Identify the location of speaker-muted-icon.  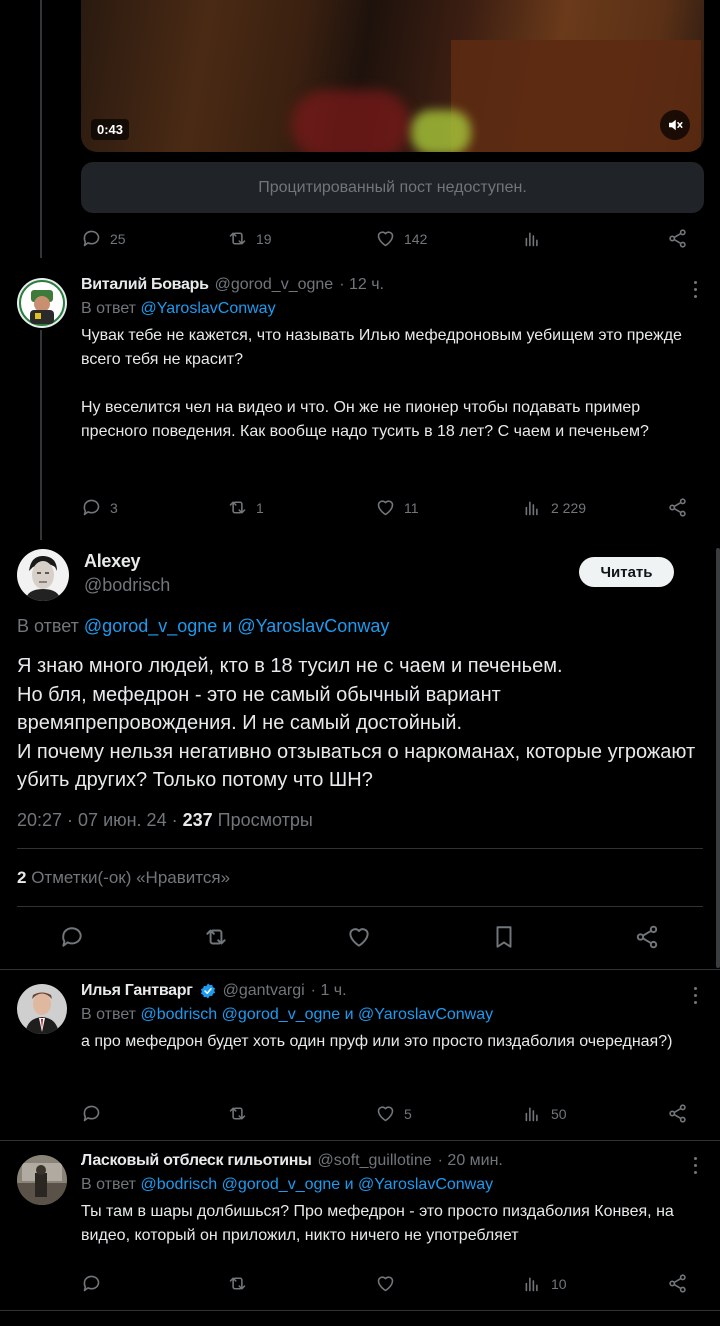
(676, 125).